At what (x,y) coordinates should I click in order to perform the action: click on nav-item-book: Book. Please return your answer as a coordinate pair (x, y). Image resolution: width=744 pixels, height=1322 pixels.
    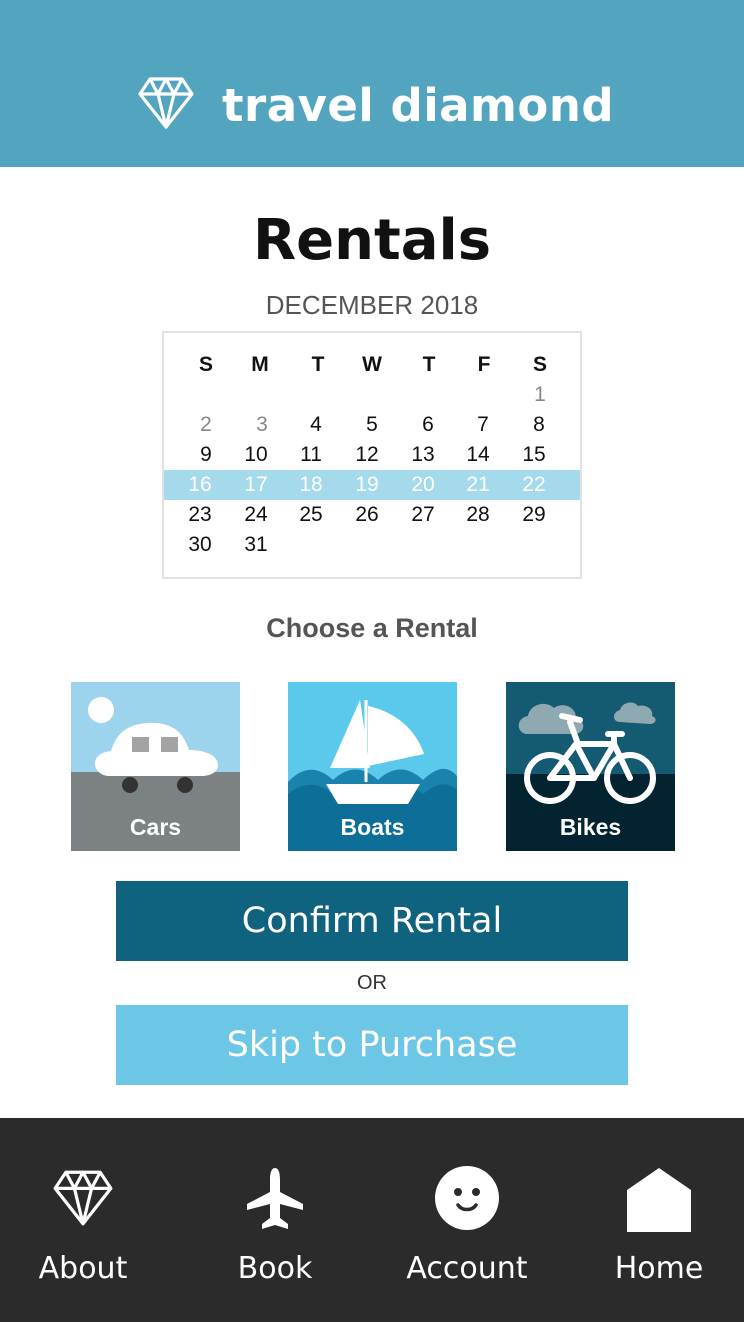
    Looking at the image, I should click on (275, 1220).